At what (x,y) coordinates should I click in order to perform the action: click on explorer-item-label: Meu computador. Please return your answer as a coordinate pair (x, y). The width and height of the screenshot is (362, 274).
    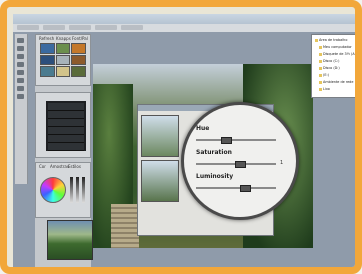
    Looking at the image, I should click on (337, 47).